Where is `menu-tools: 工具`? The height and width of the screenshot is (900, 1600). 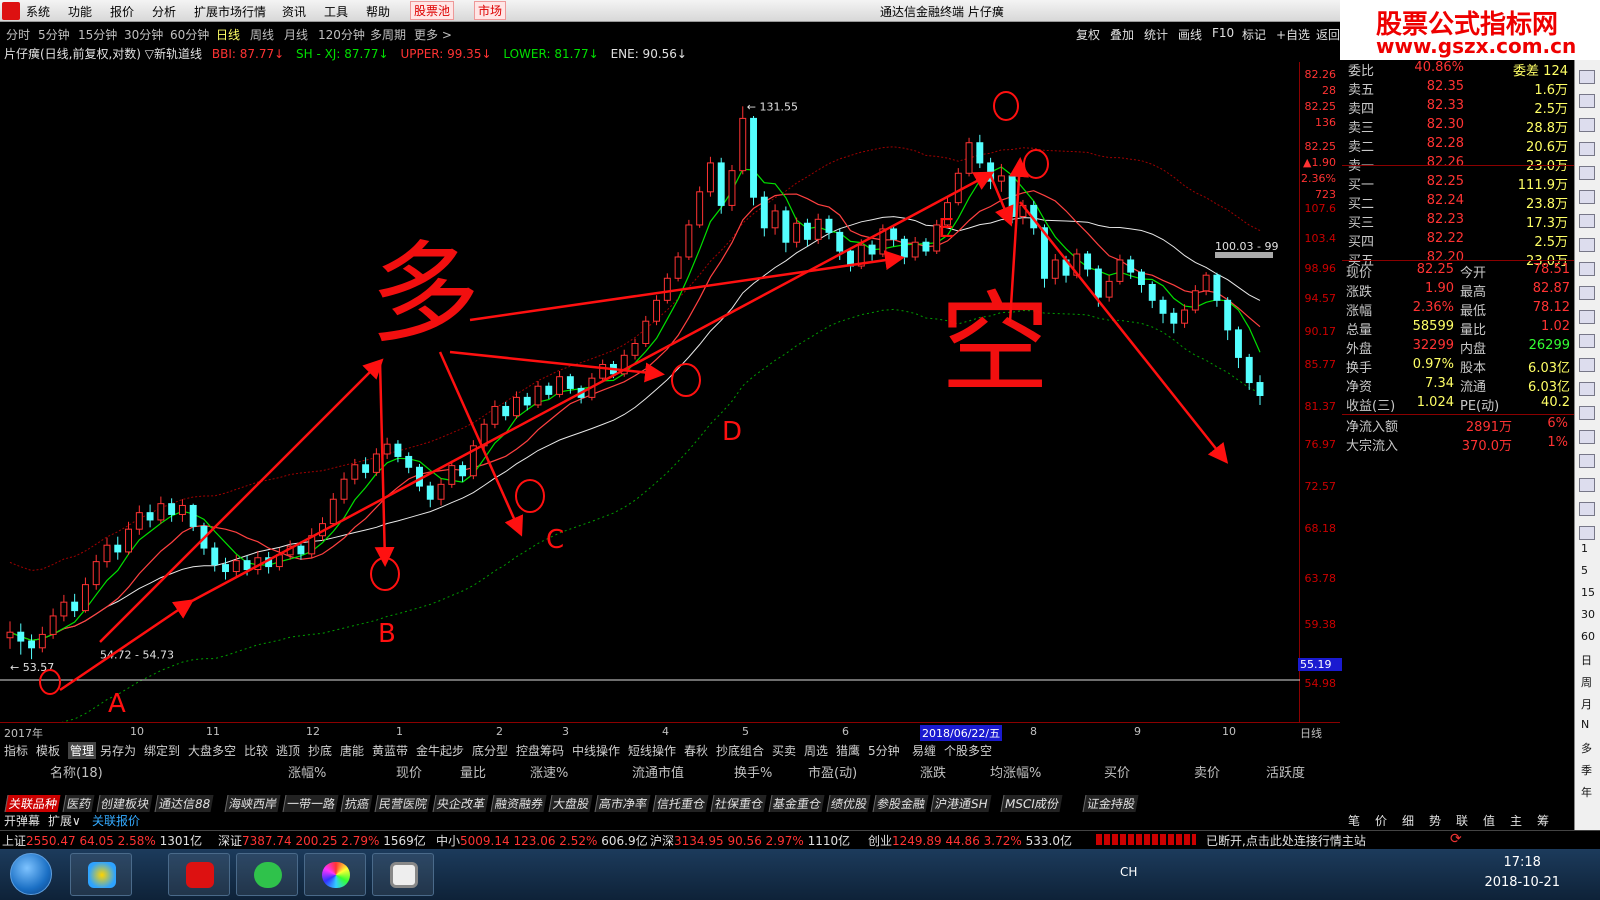
menu-tools: 工具 is located at coordinates (336, 11).